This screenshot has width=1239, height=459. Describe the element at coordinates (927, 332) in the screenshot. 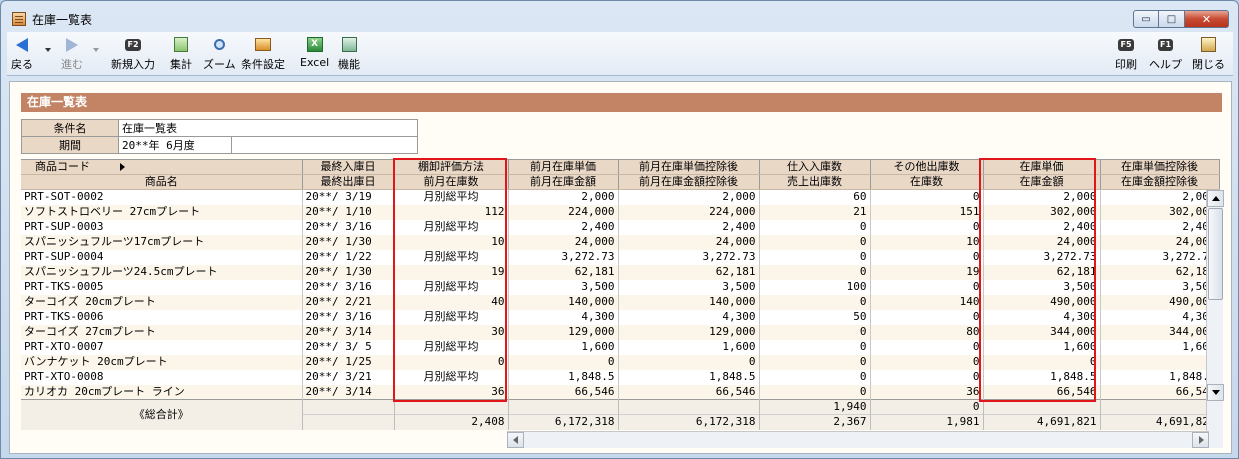

I see `cell-stock-qty: 80` at that location.